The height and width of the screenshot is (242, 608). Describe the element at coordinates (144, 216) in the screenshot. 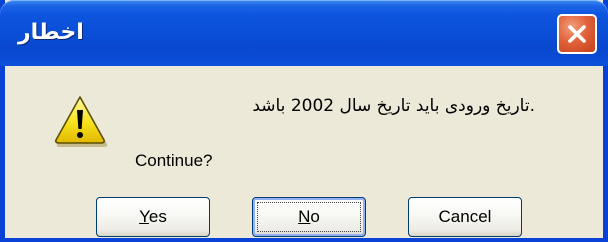

I see `yes-accelerator: Y` at that location.